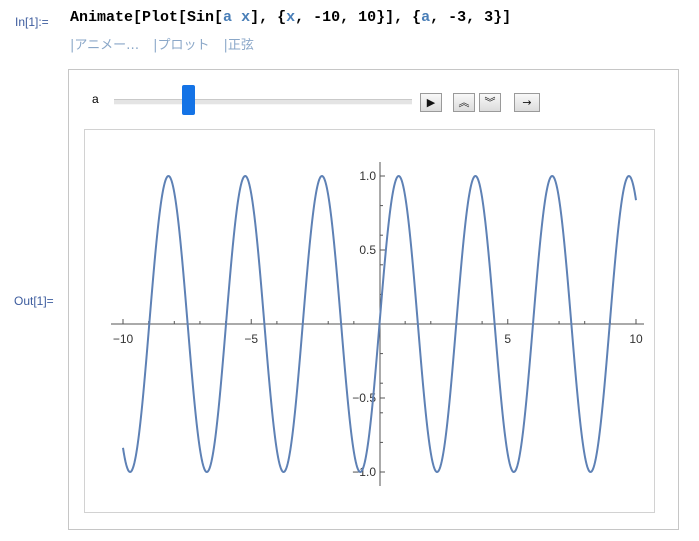  I want to click on animation-slider-track, so click(263, 102).